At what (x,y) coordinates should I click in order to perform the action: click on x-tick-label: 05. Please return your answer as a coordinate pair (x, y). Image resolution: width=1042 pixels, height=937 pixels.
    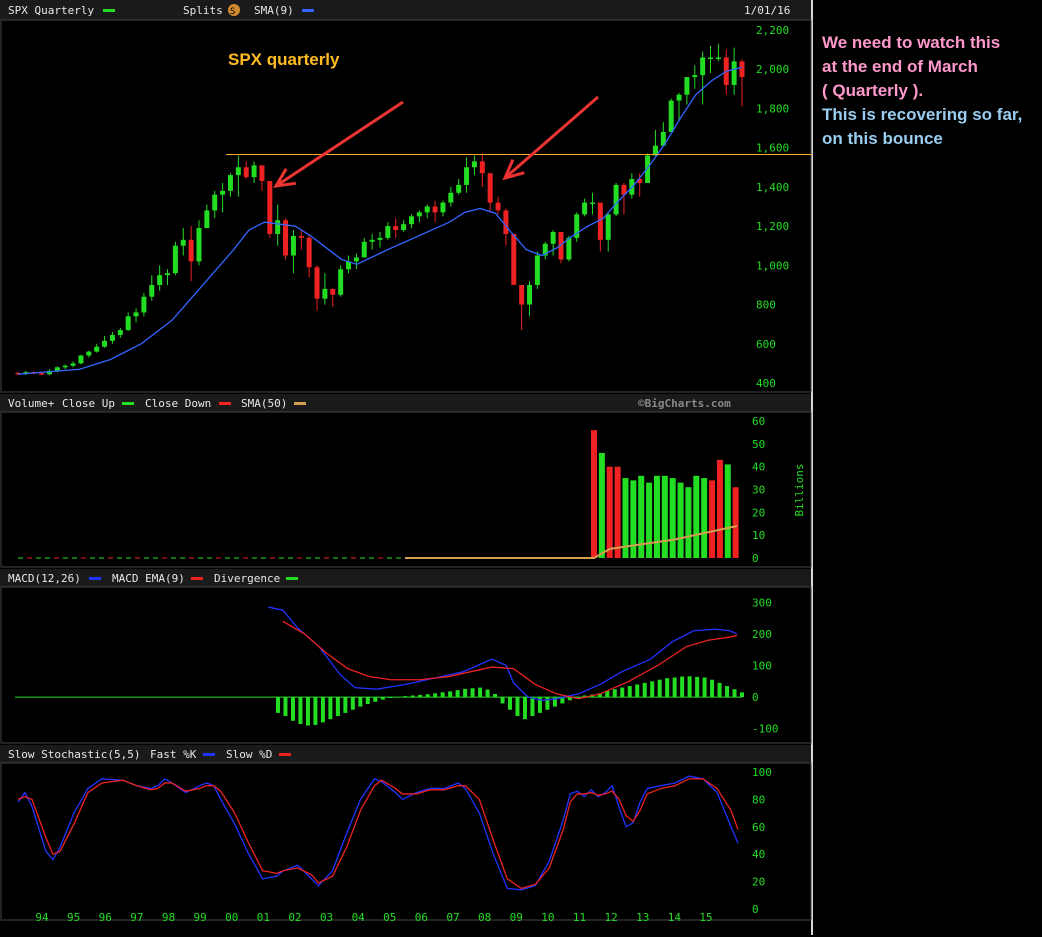
    Looking at the image, I should click on (389, 917).